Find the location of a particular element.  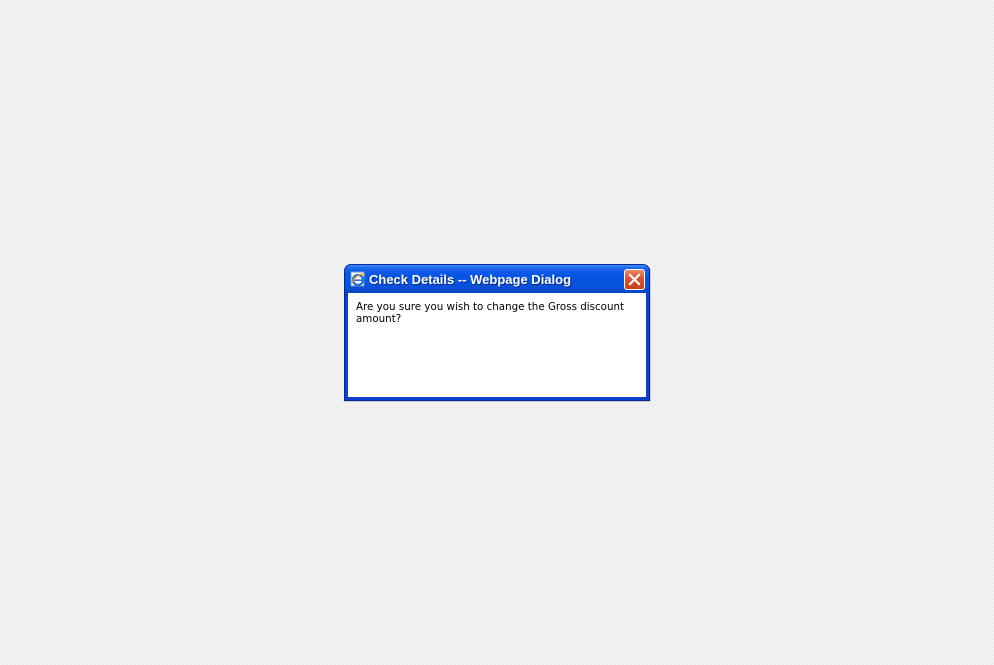

internet-explorer-icon is located at coordinates (358, 279).